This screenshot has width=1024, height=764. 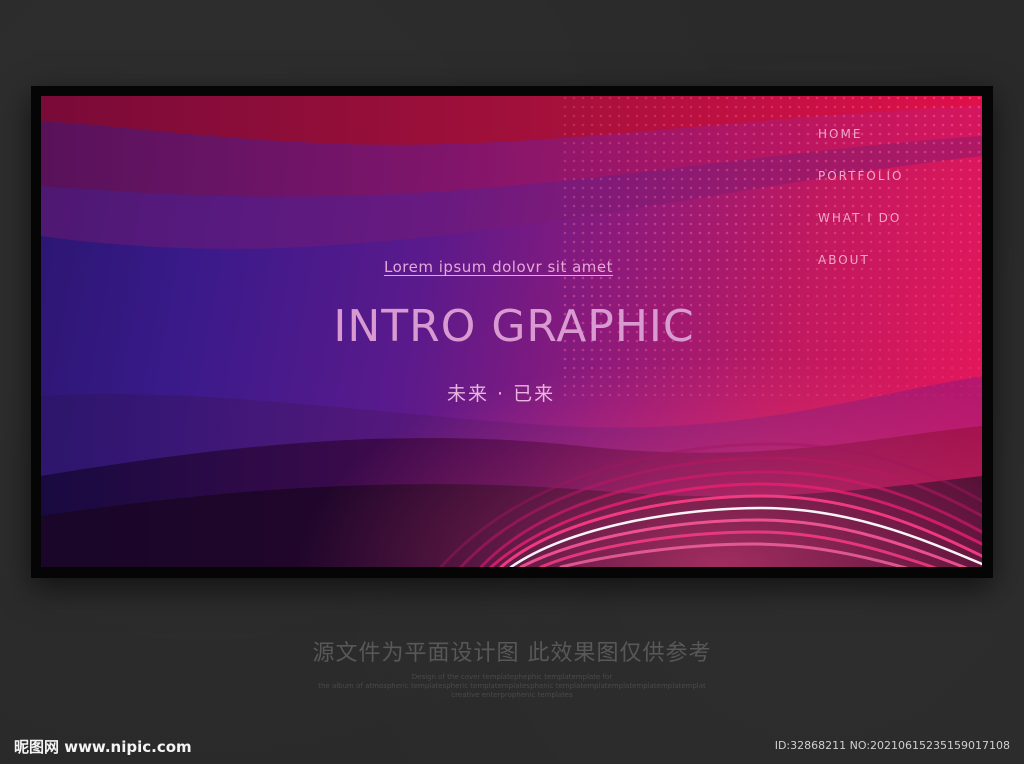 I want to click on nav-item-about: ABOUT, so click(x=861, y=260).